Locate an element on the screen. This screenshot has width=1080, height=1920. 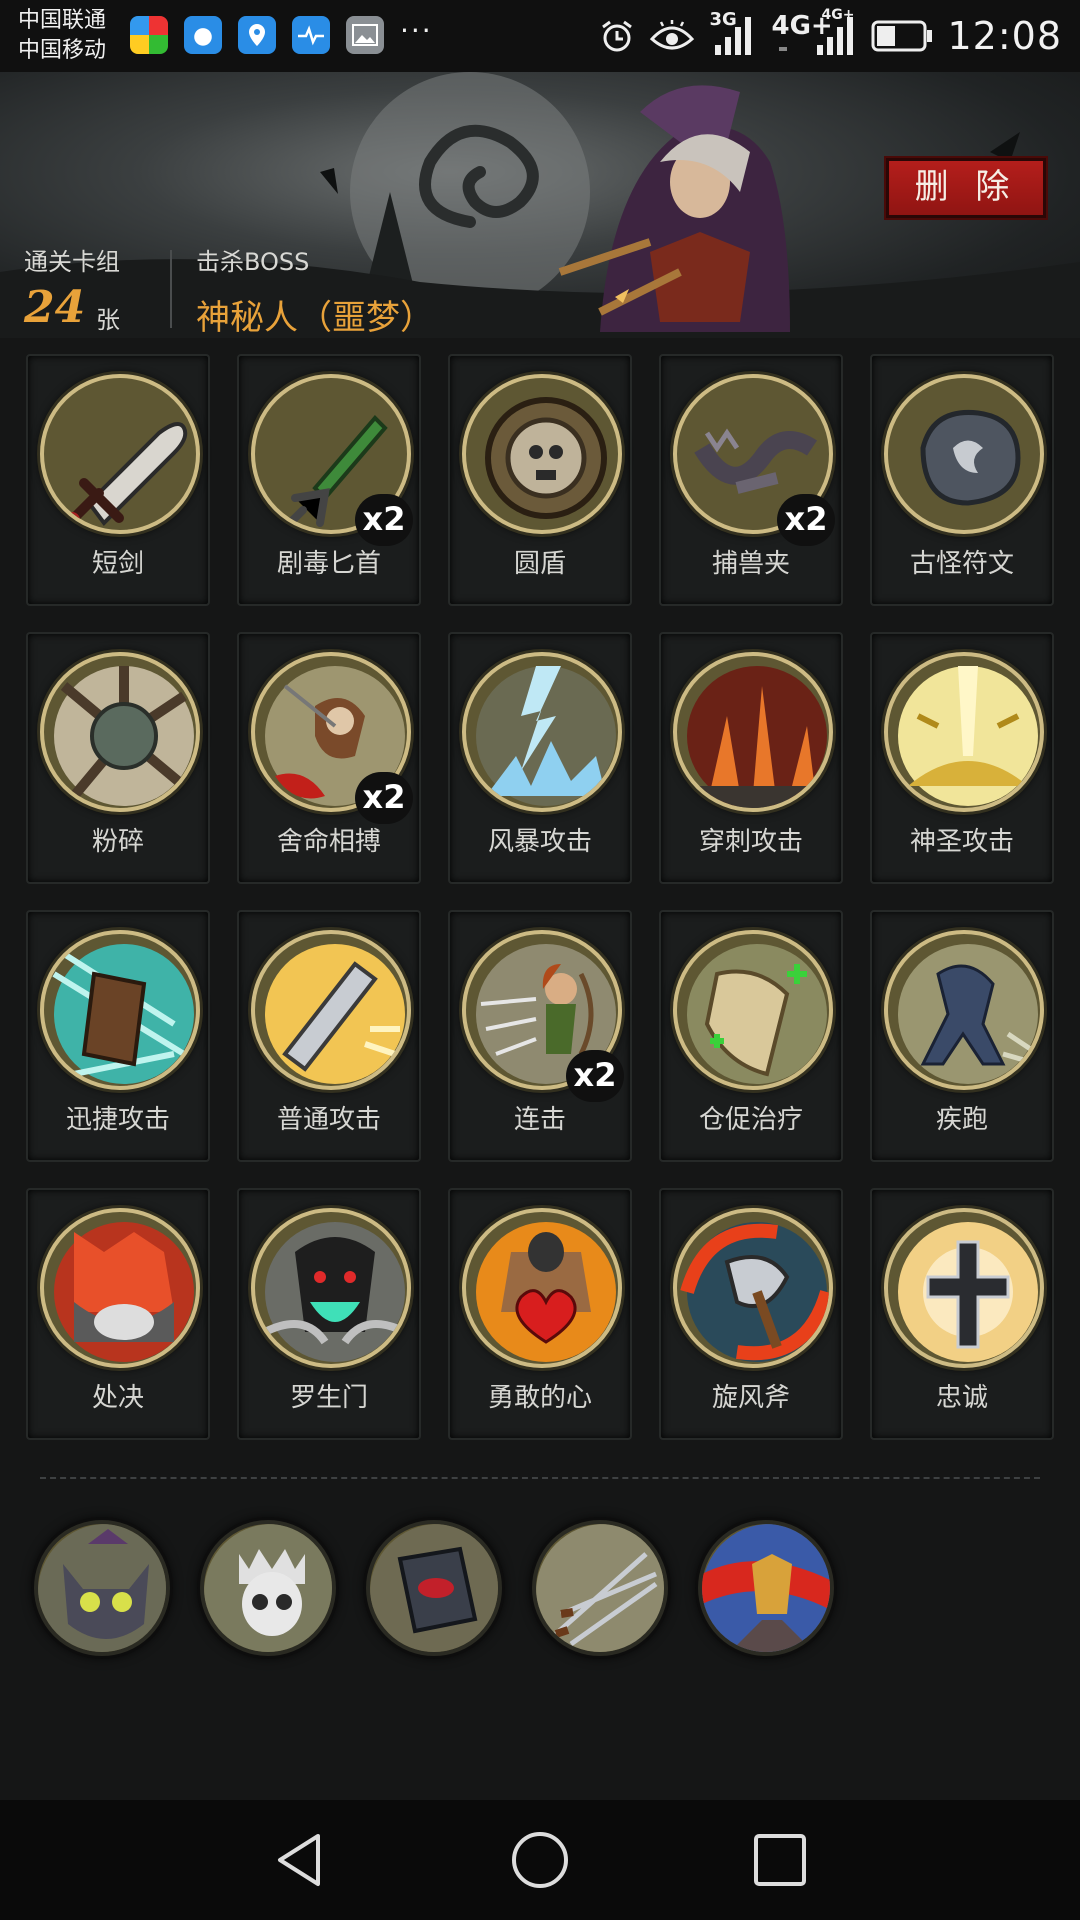
clock: 12:08 is located at coordinates (1004, 36).